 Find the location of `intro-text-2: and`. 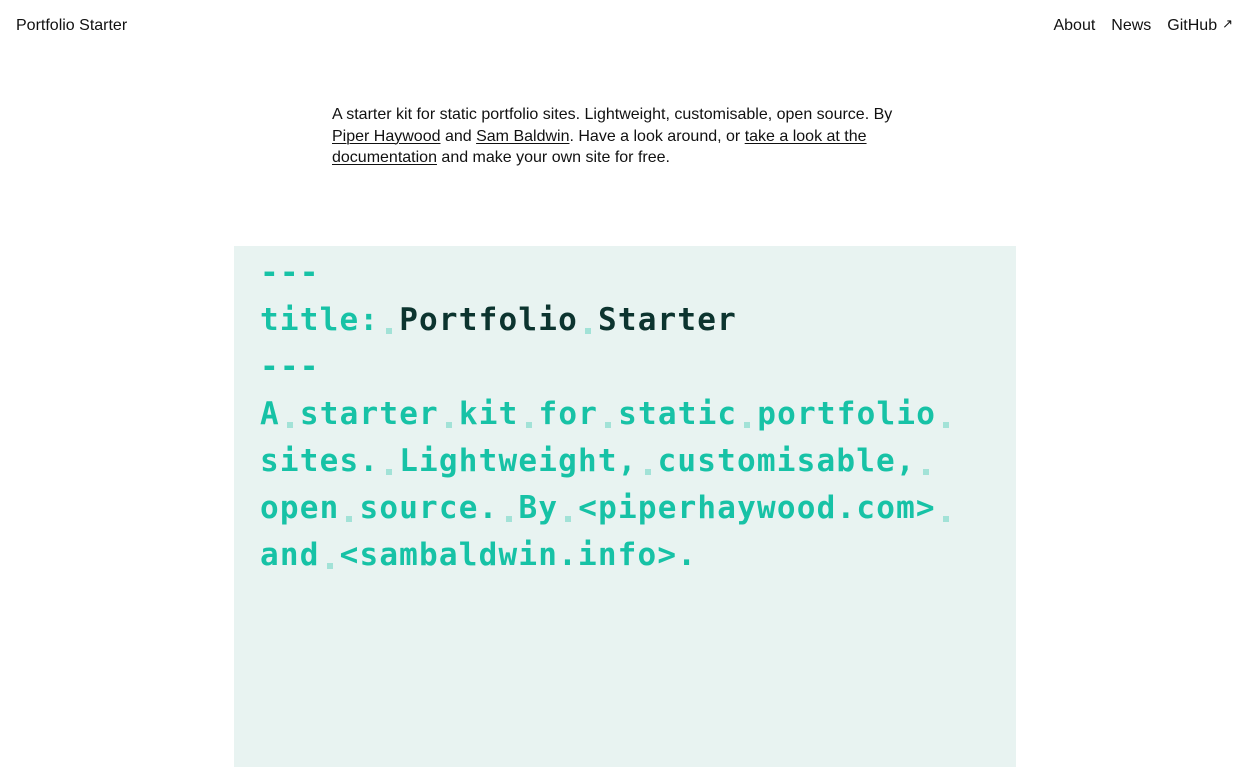

intro-text-2: and is located at coordinates (458, 136).